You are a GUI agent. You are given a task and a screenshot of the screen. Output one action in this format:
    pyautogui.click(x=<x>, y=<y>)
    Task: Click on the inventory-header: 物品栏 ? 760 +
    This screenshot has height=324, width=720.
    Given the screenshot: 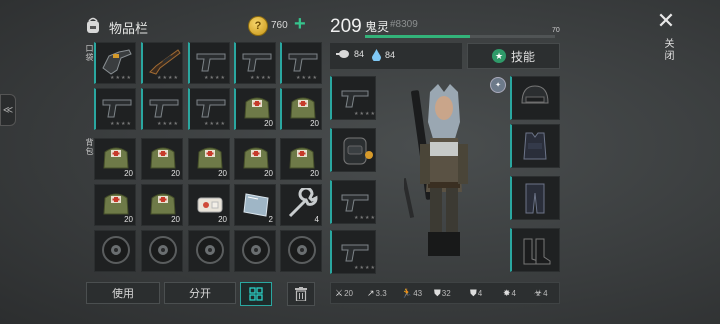 What is the action you would take?
    pyautogui.click(x=202, y=25)
    